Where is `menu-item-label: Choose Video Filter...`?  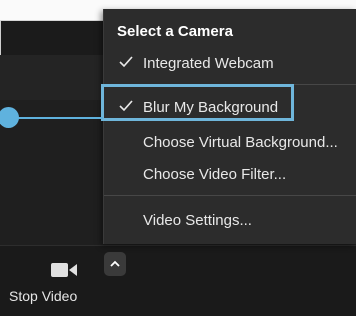 menu-item-label: Choose Video Filter... is located at coordinates (215, 174).